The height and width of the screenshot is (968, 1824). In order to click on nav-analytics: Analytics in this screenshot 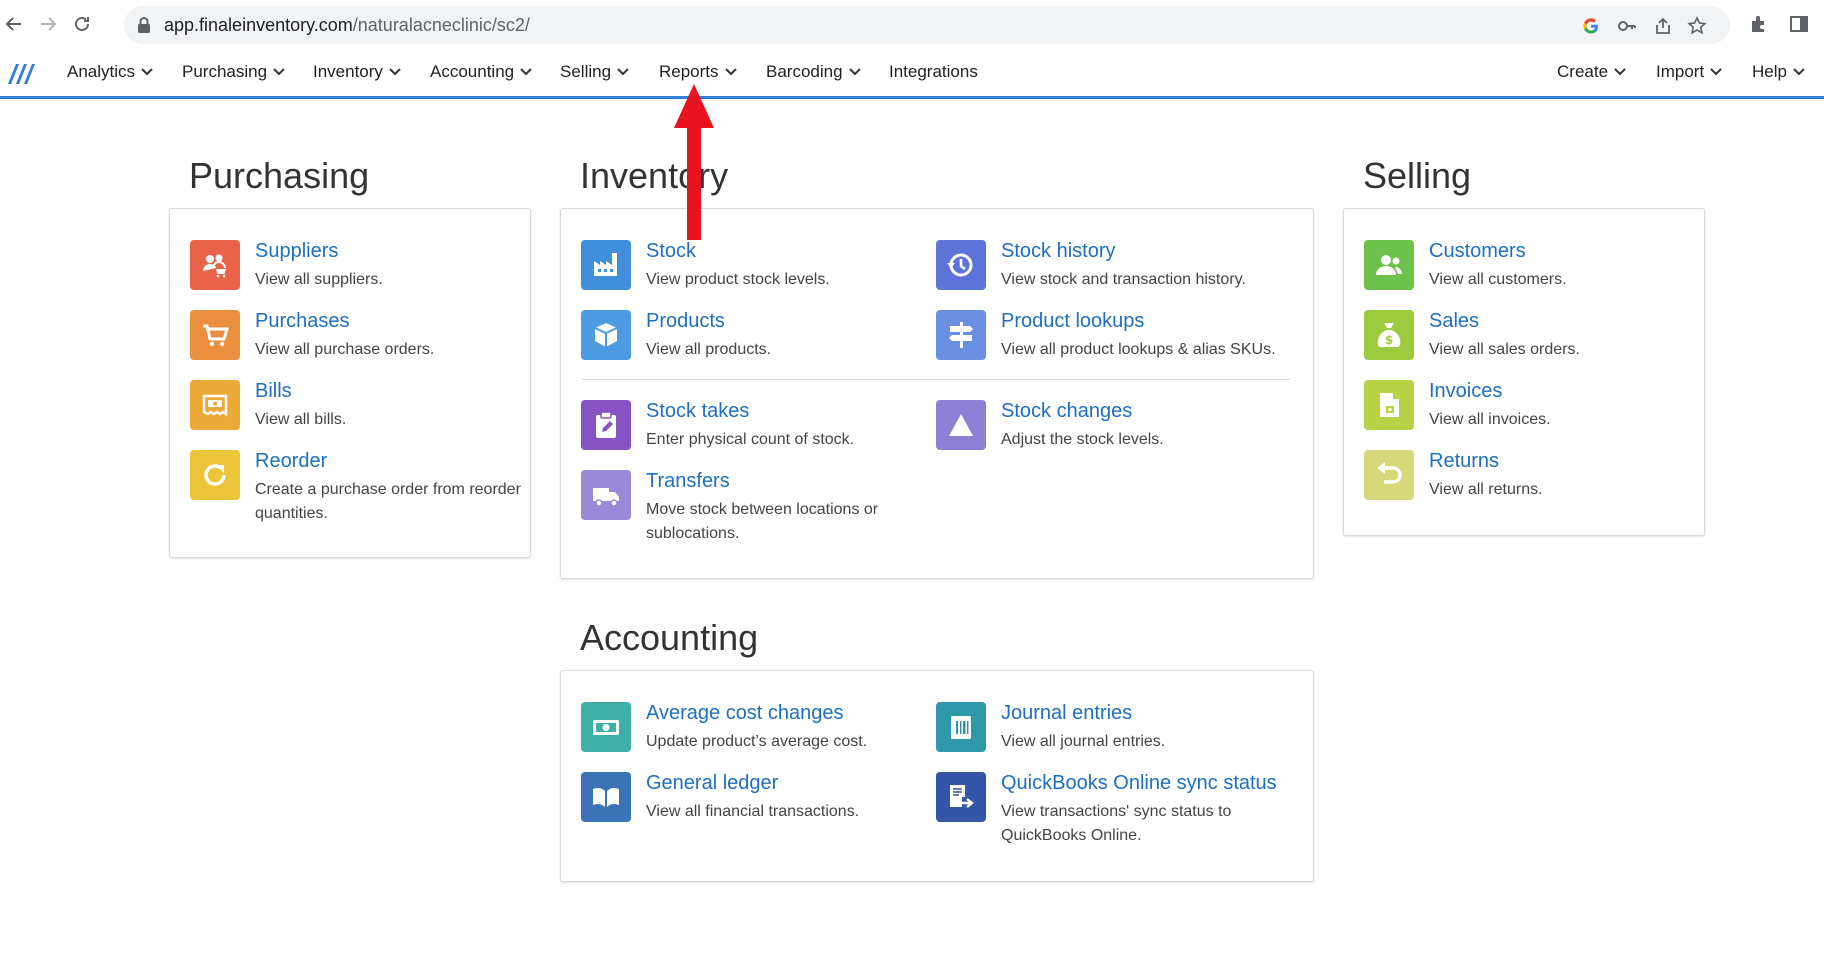, I will do `click(110, 72)`.